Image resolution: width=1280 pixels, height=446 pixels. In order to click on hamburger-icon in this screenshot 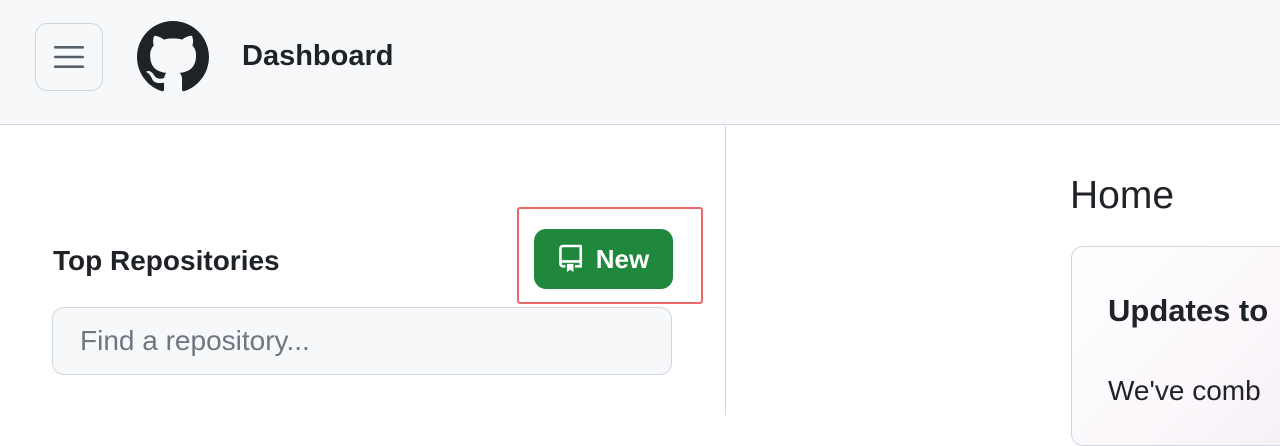, I will do `click(69, 57)`.